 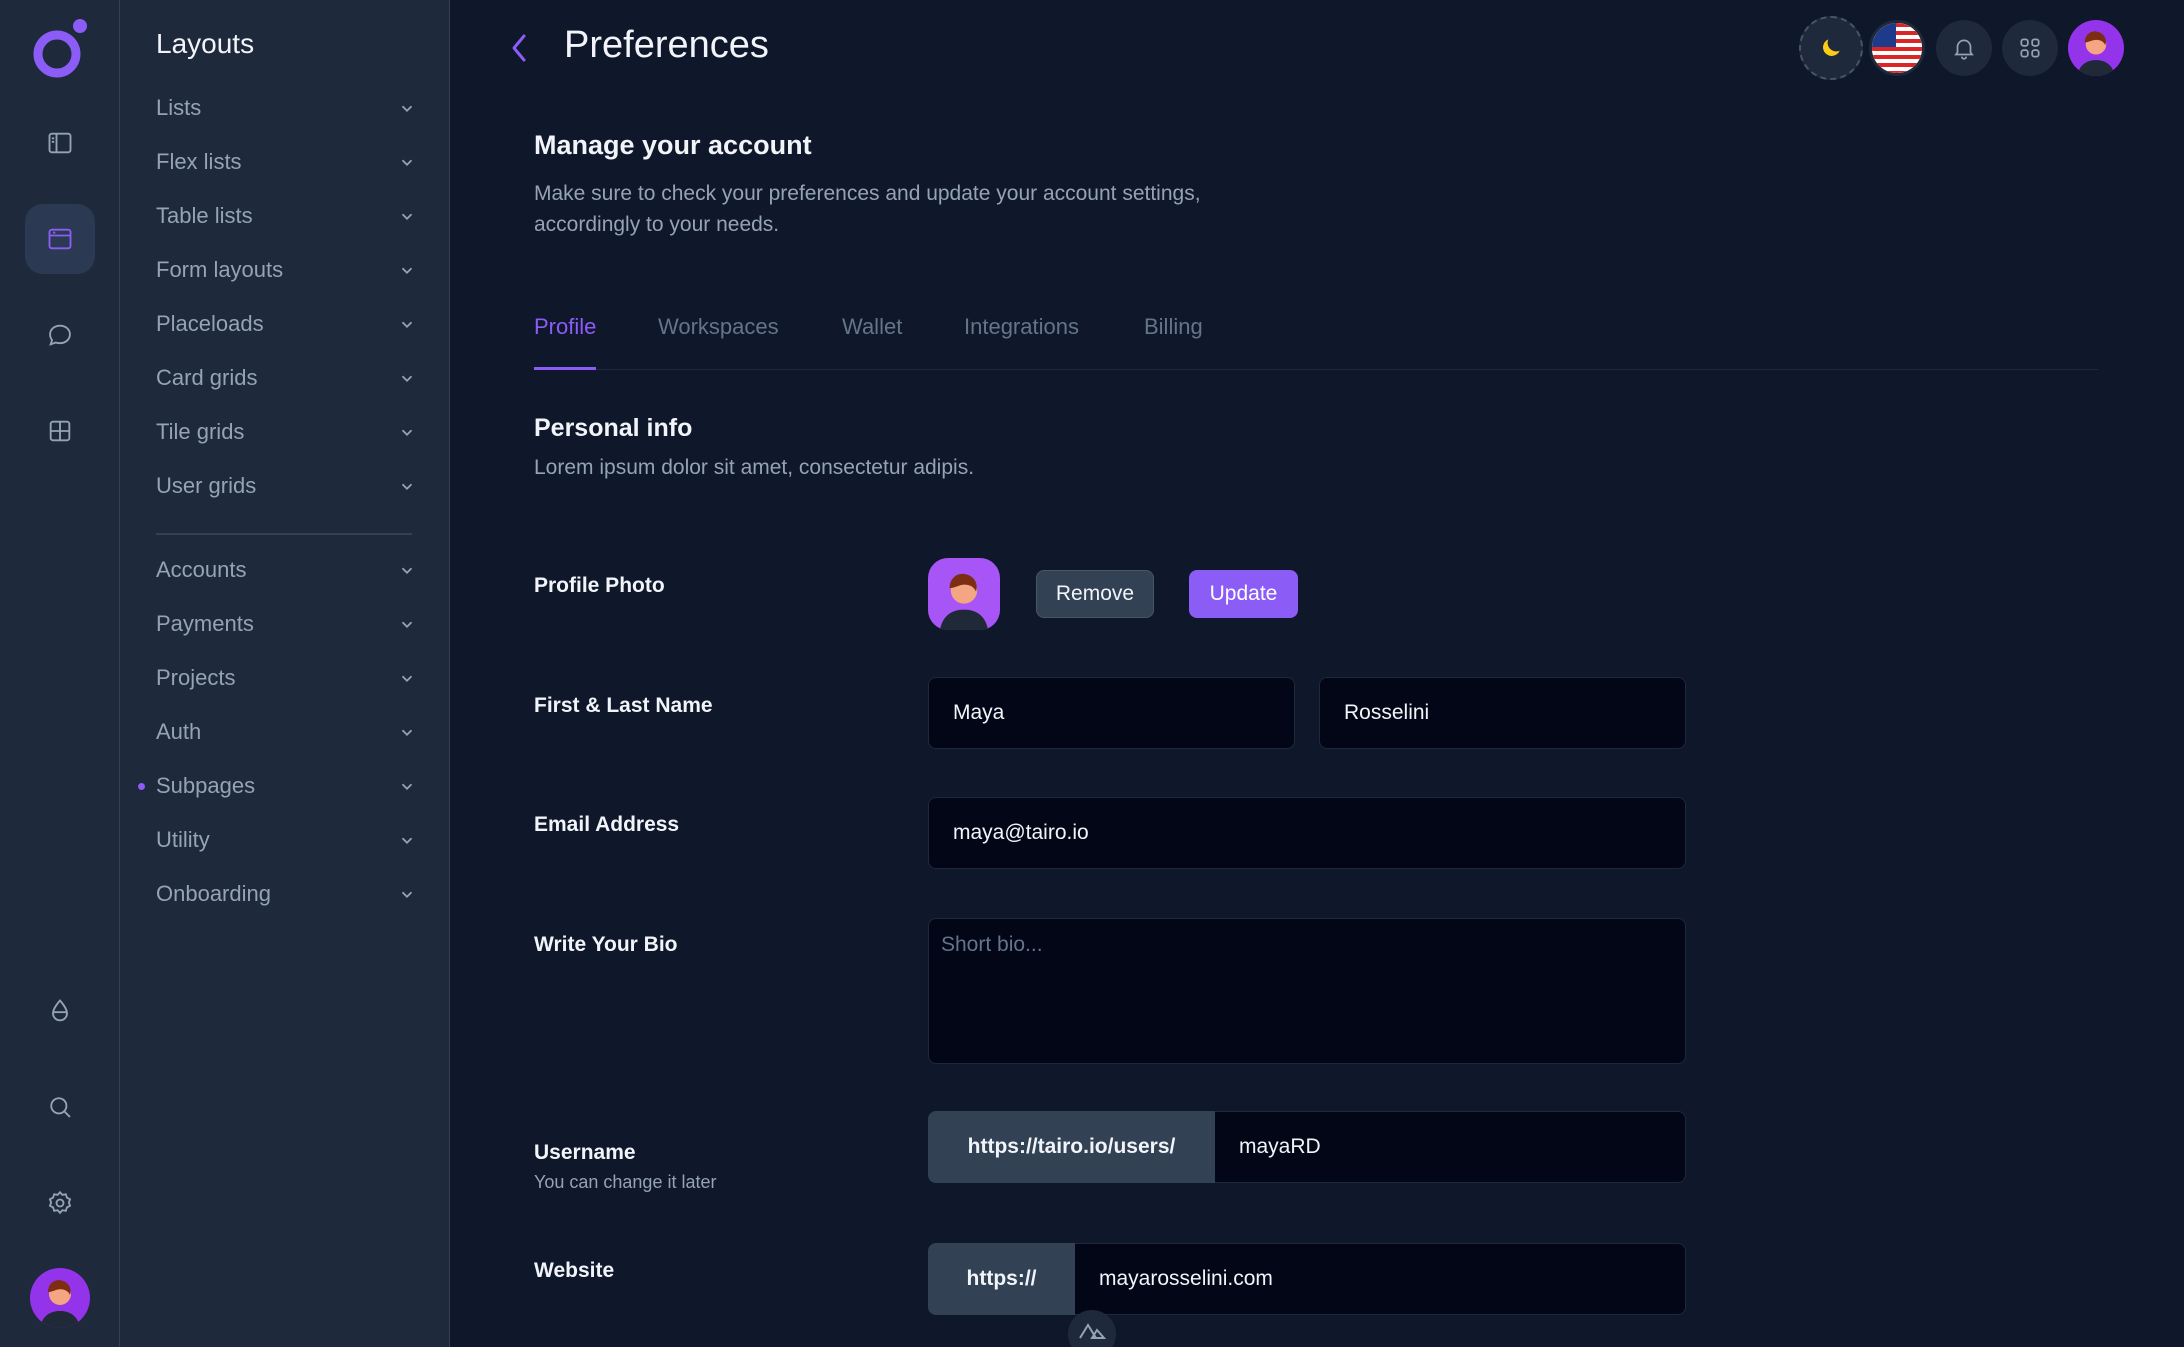 What do you see at coordinates (964, 594) in the screenshot?
I see `profile-photo` at bounding box center [964, 594].